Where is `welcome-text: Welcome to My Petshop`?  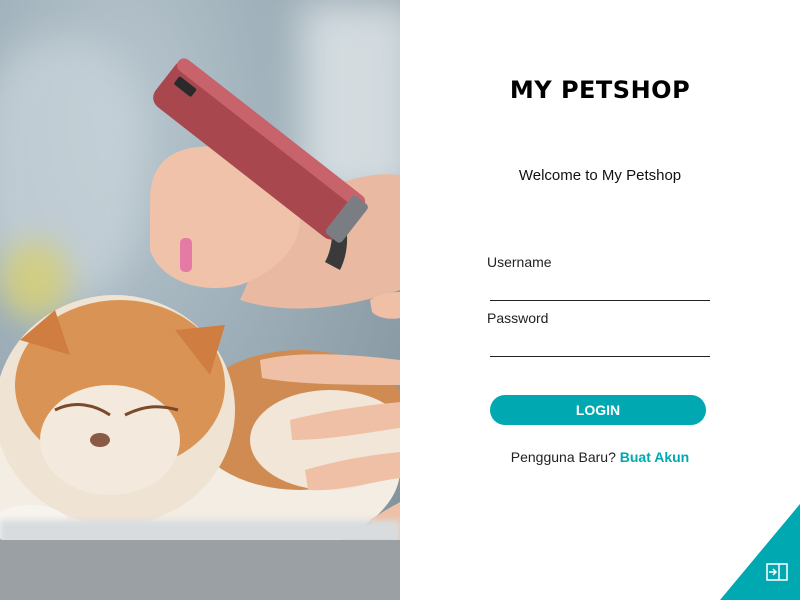
welcome-text: Welcome to My Petshop is located at coordinates (600, 175).